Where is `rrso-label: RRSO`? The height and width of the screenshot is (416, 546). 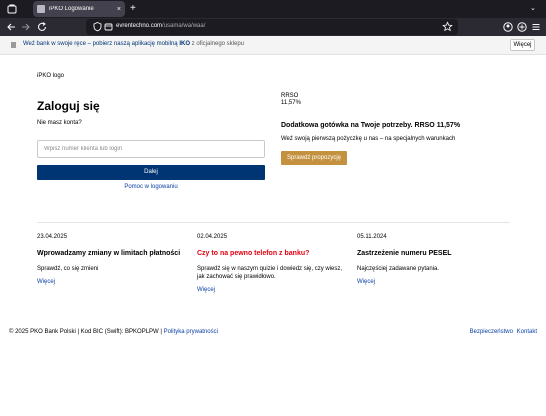
rrso-label: RRSO is located at coordinates (290, 96).